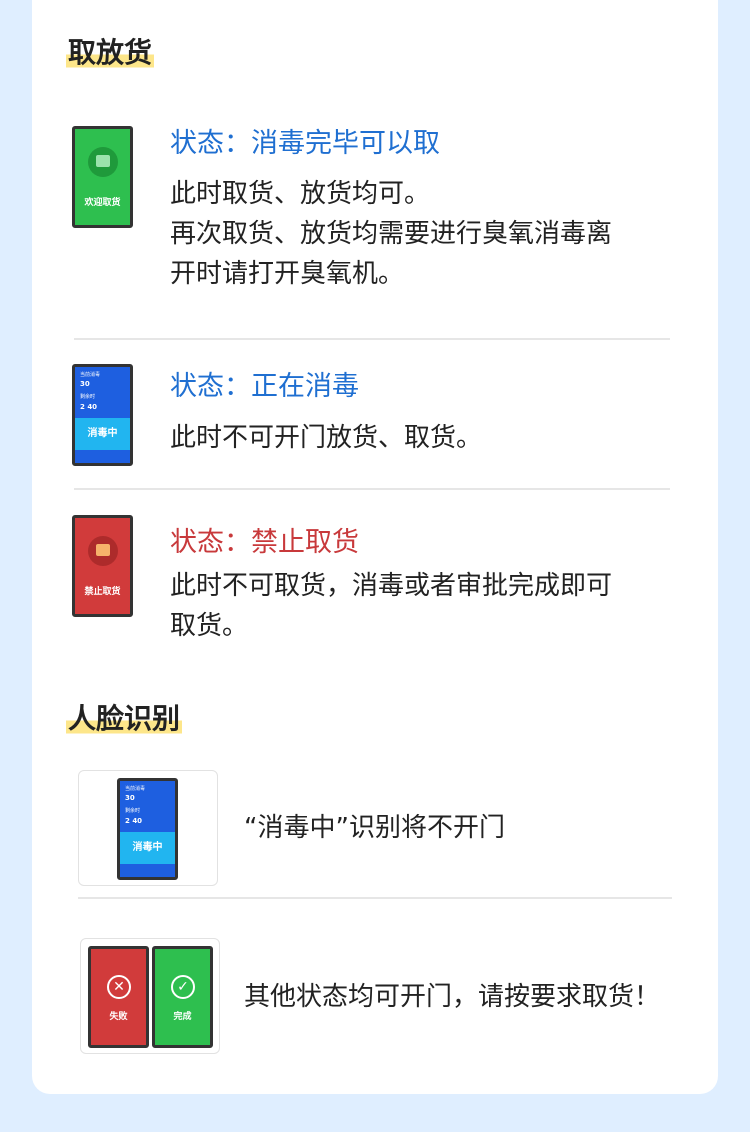 This screenshot has width=750, height=1132. I want to click on phone-label: 禁止取货, so click(102, 592).